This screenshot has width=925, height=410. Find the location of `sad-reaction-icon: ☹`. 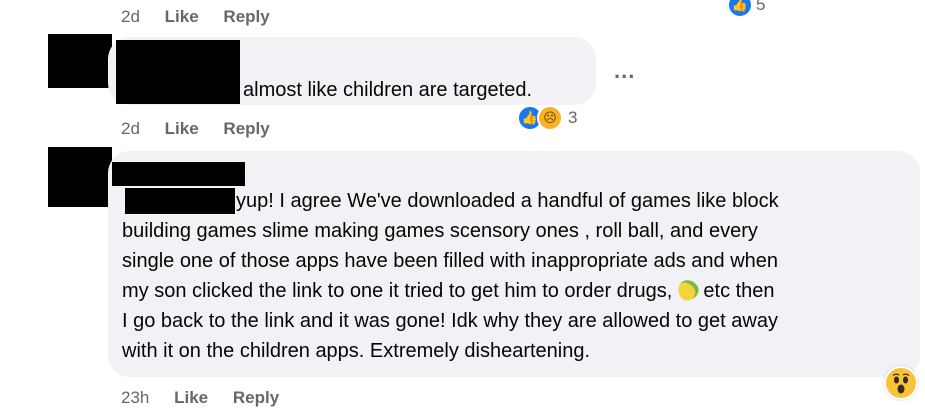

sad-reaction-icon: ☹ is located at coordinates (550, 118).